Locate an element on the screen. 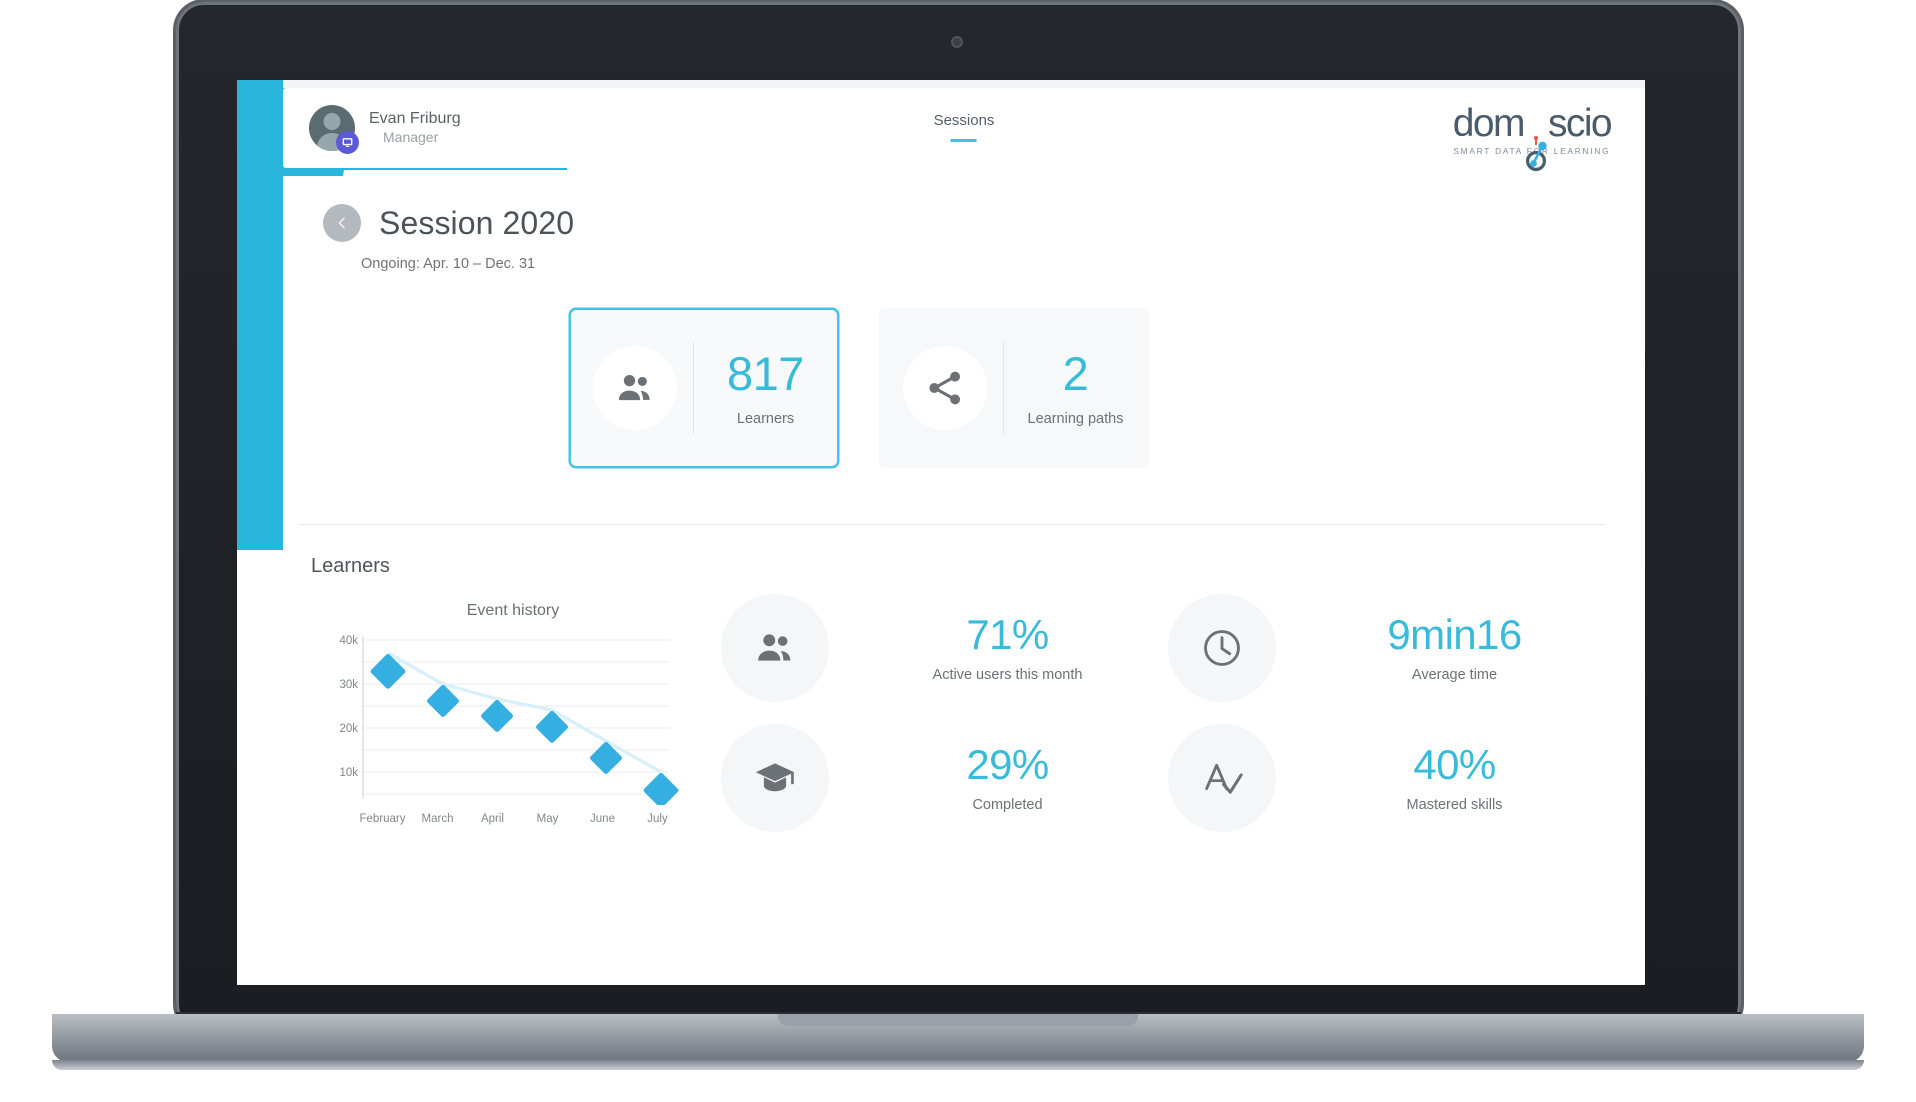 This screenshot has height=1102, width=1916. webcam-icon is located at coordinates (957, 42).